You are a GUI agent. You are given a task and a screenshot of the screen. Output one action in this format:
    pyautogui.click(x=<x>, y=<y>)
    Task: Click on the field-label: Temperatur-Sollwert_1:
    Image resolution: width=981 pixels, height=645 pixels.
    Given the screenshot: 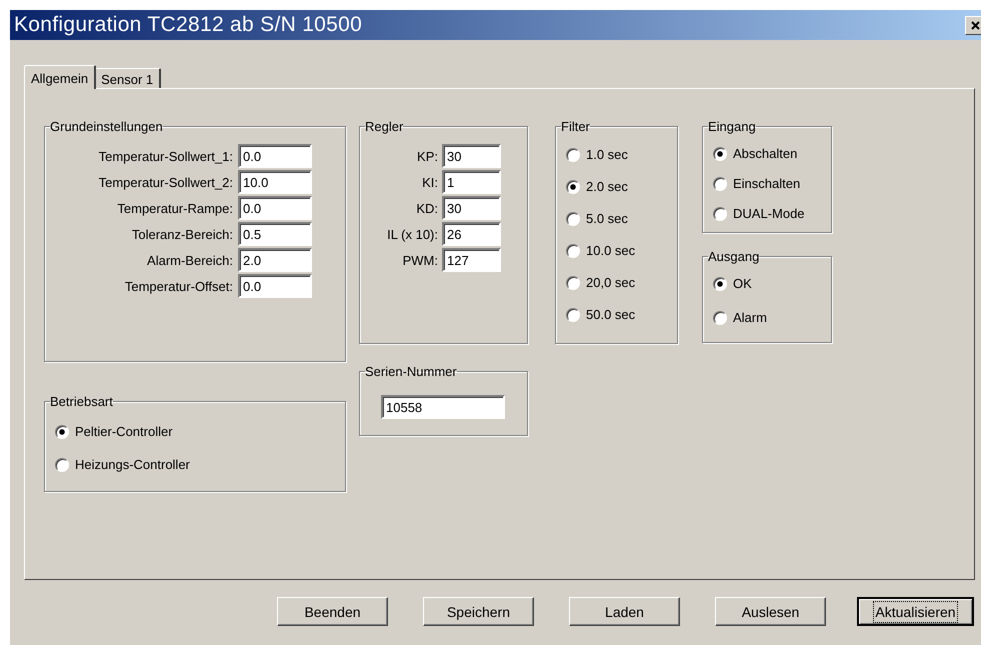 What is the action you would take?
    pyautogui.click(x=165, y=156)
    